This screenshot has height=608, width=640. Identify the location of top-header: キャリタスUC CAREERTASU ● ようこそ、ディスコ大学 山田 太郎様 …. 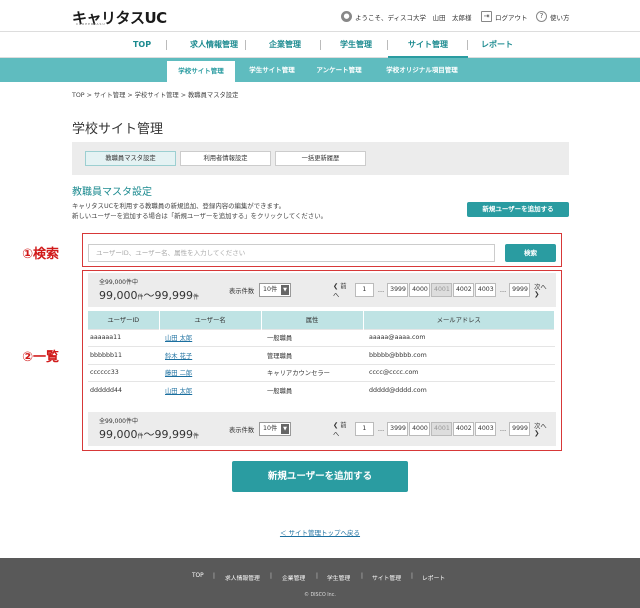
(320, 15).